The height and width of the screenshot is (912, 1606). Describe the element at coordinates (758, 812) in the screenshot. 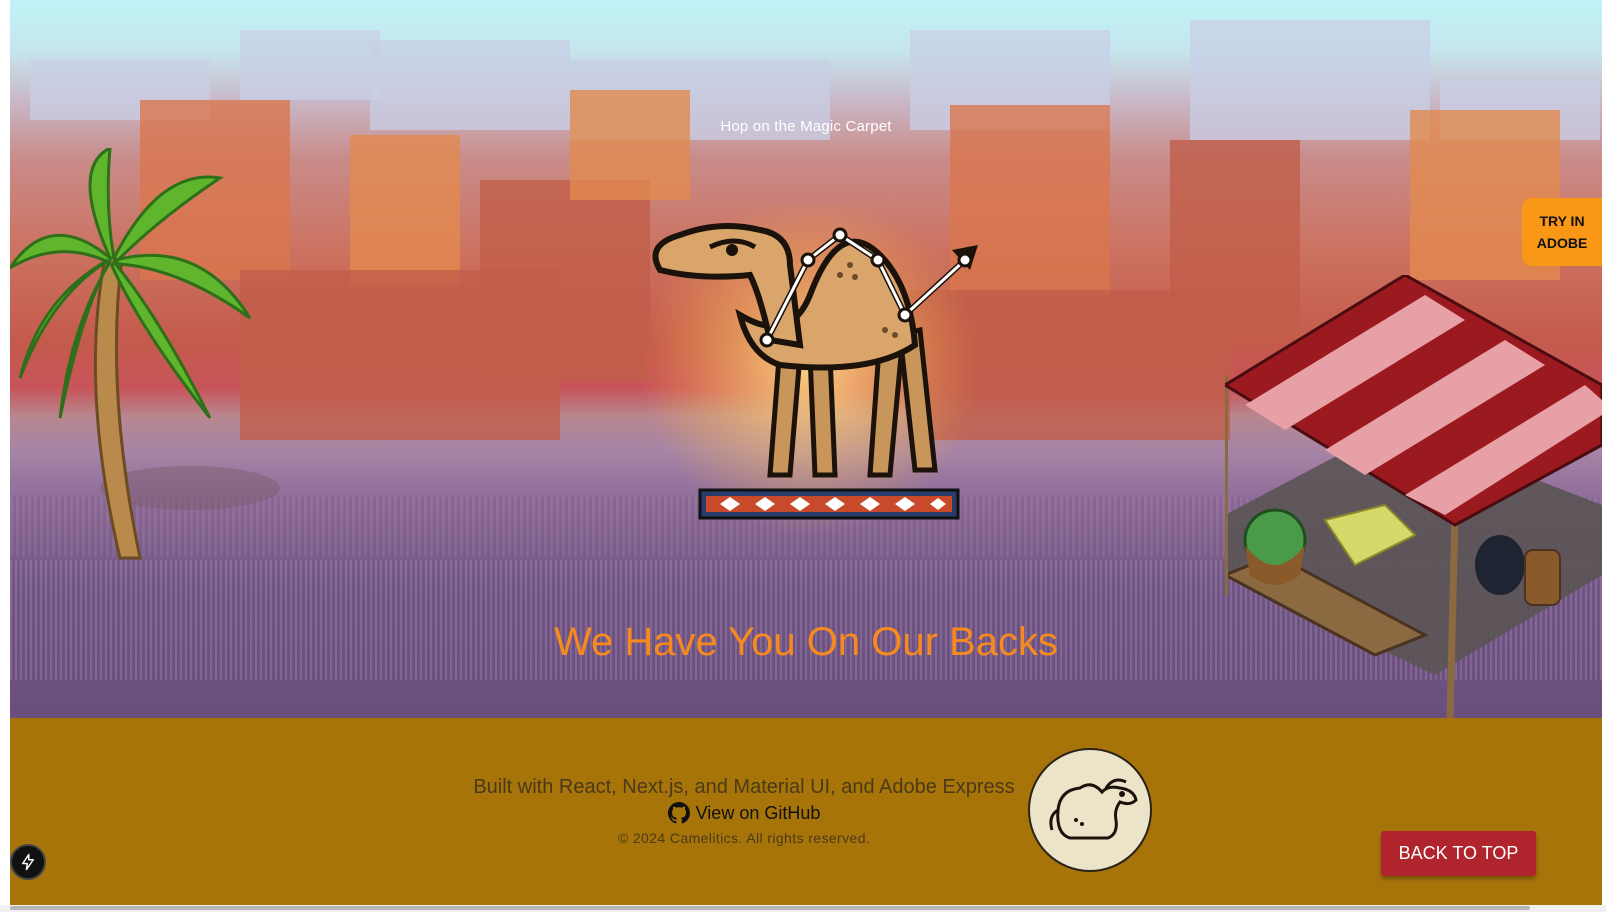

I see `github-link-label: View on GitHub` at that location.